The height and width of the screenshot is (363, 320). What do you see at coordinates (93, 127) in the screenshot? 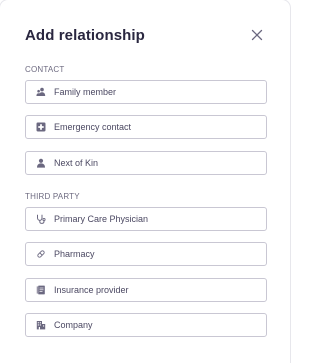
I see `option-label: Emergency contact` at bounding box center [93, 127].